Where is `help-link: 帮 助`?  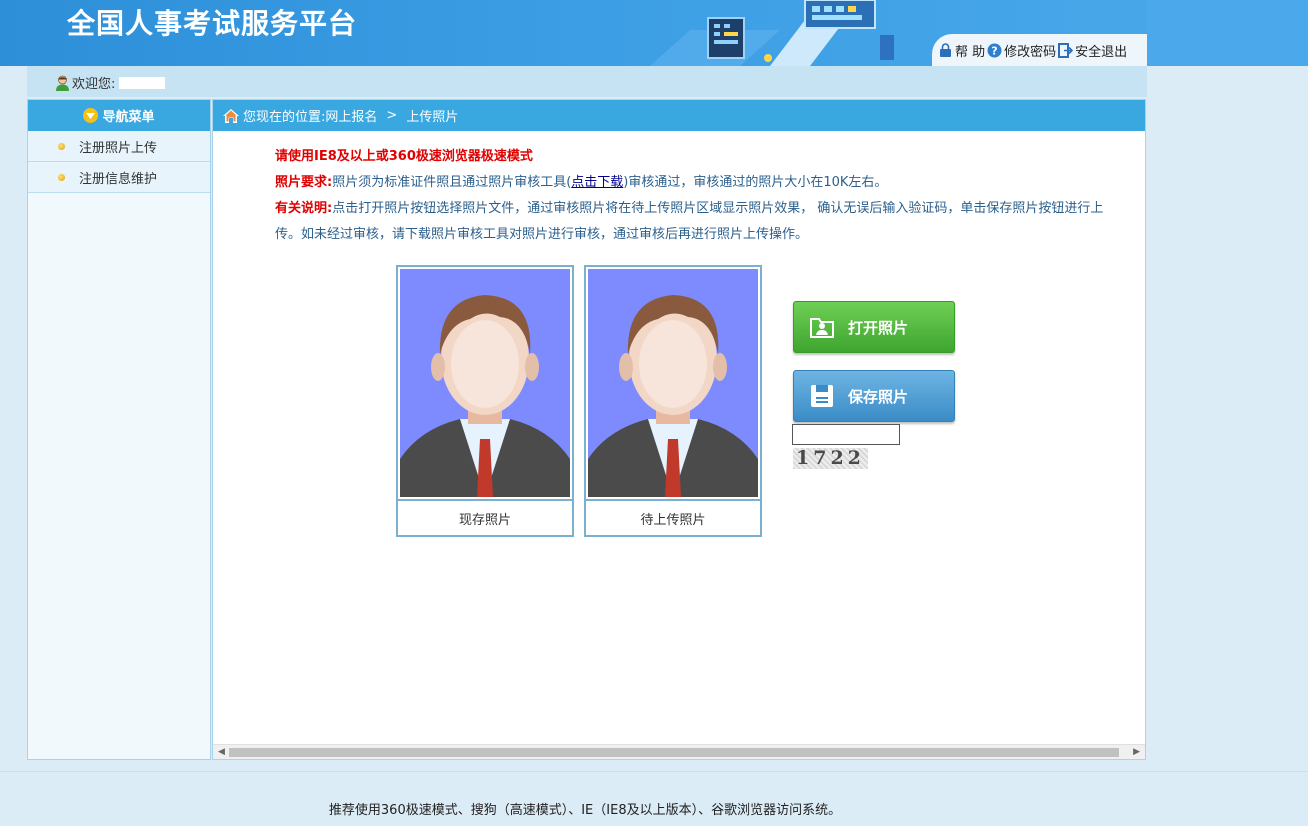
help-link: 帮 助 is located at coordinates (961, 50).